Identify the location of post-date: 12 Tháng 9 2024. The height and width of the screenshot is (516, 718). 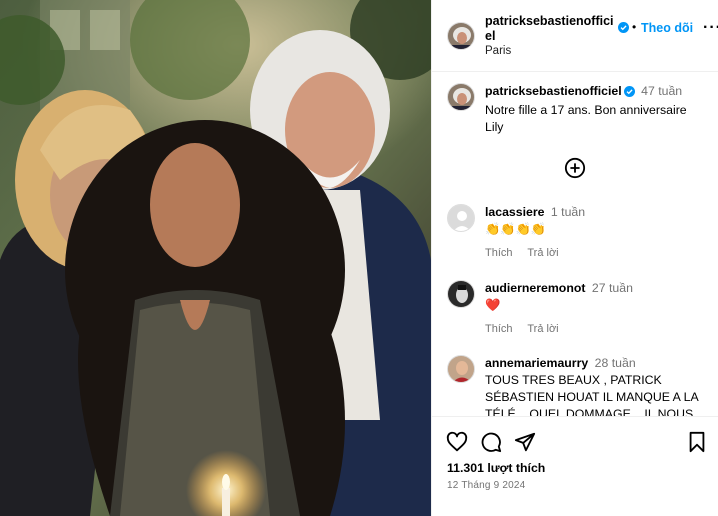
(486, 485).